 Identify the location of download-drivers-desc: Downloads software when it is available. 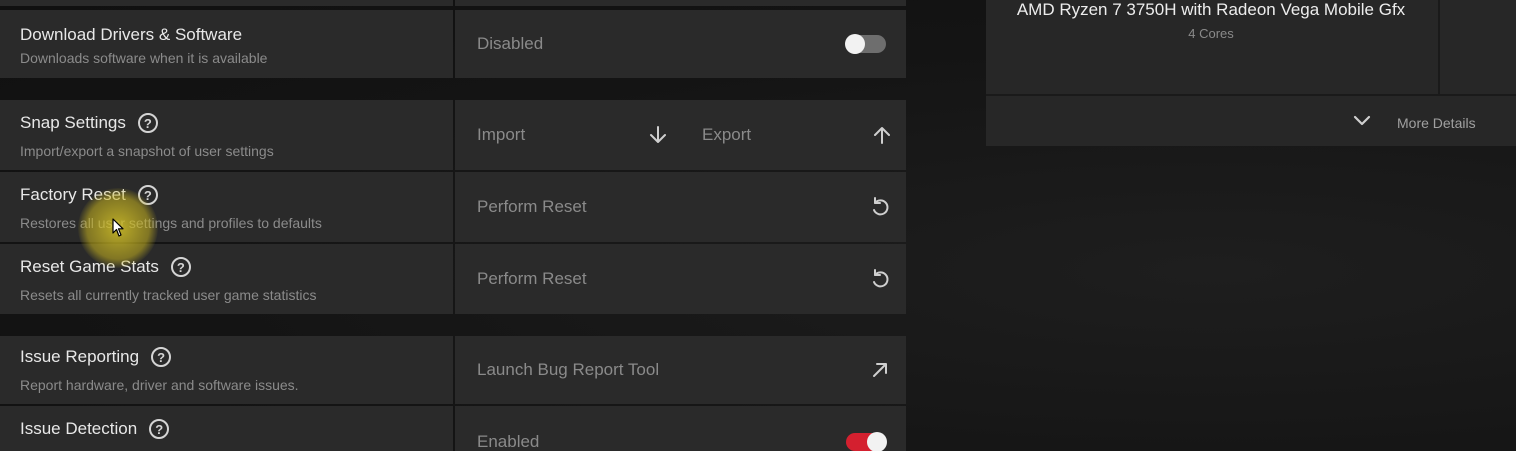
(144, 58).